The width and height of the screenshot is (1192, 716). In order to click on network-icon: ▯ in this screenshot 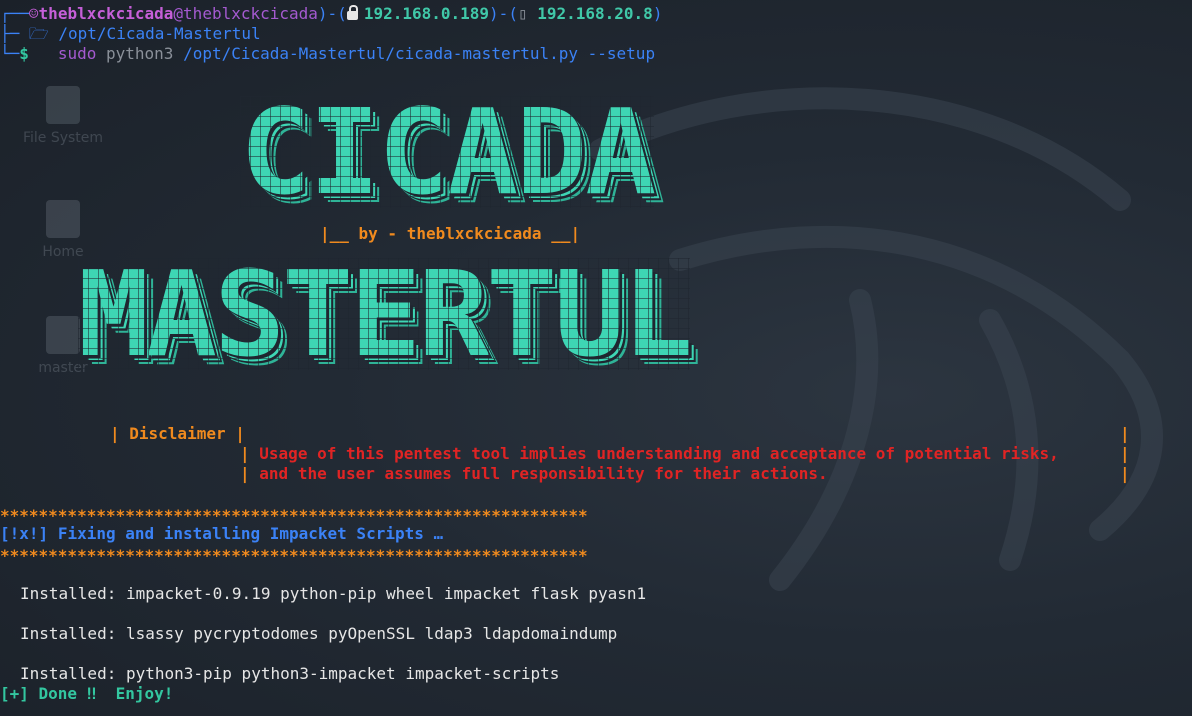, I will do `click(527, 13)`.